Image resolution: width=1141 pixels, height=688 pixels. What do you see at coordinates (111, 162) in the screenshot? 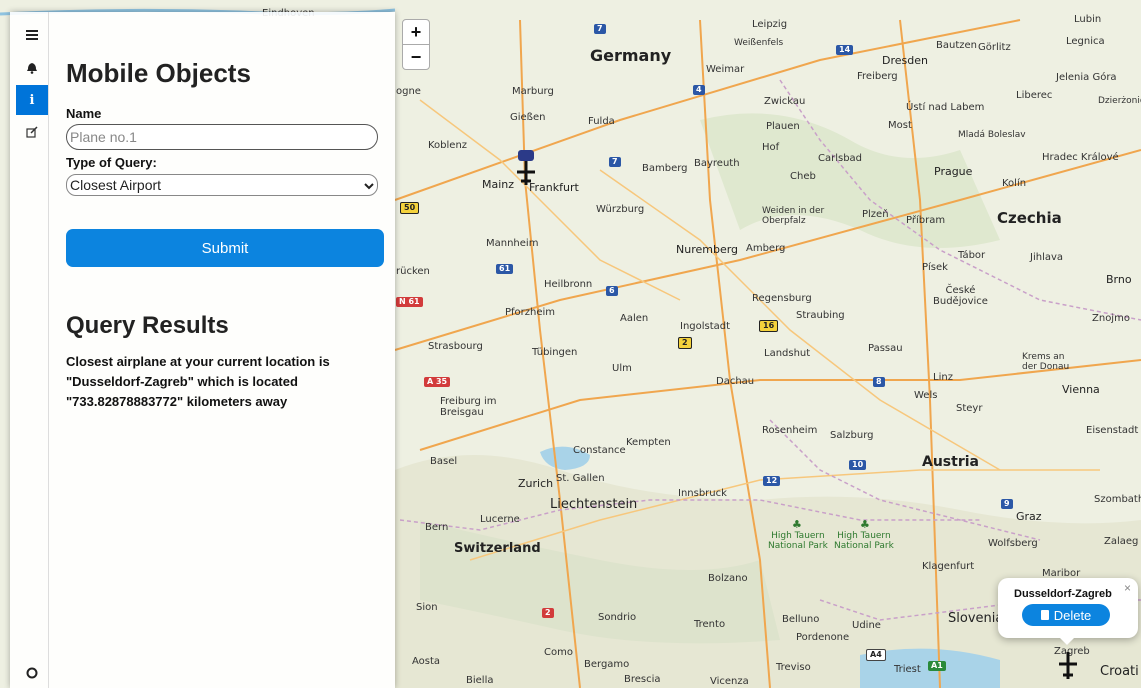
I see `query-type-label: Type of Query:` at bounding box center [111, 162].